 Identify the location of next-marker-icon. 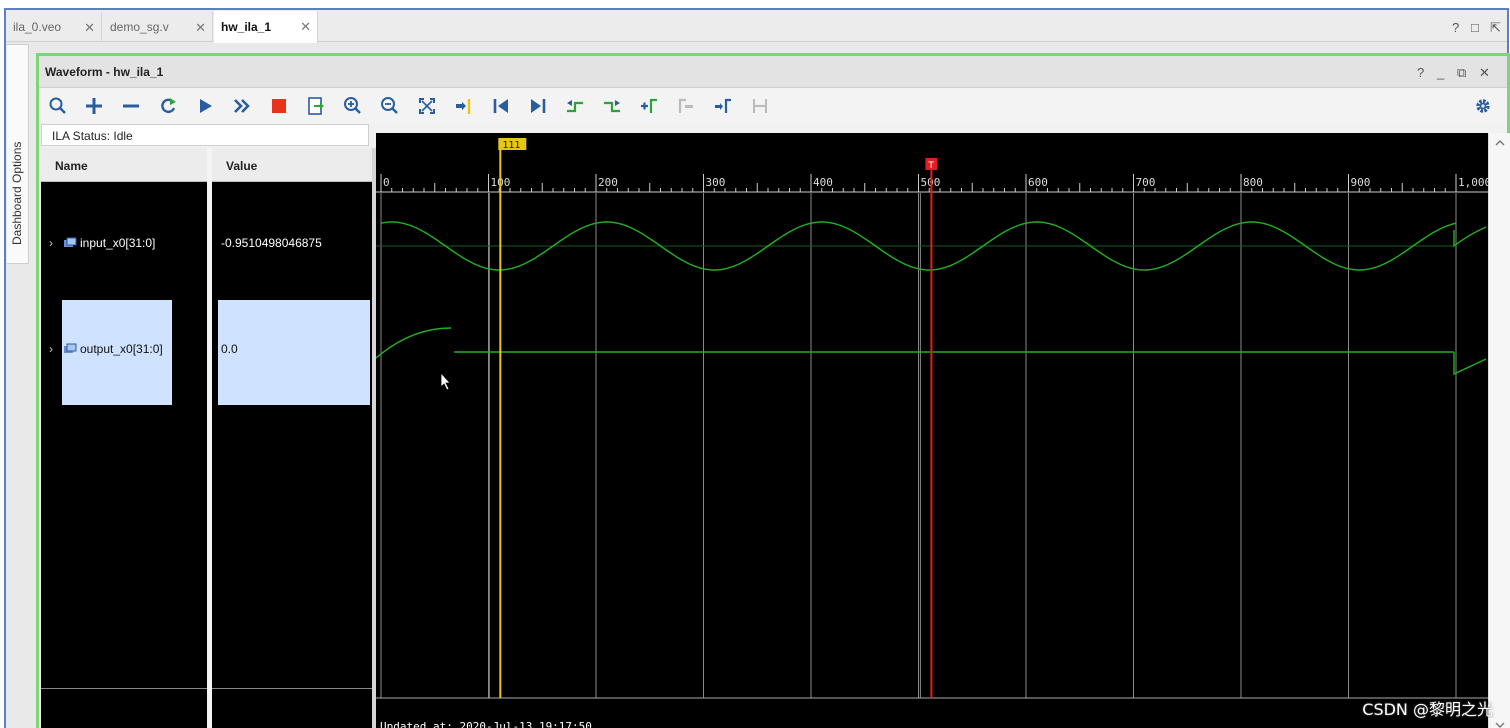
(723, 106).